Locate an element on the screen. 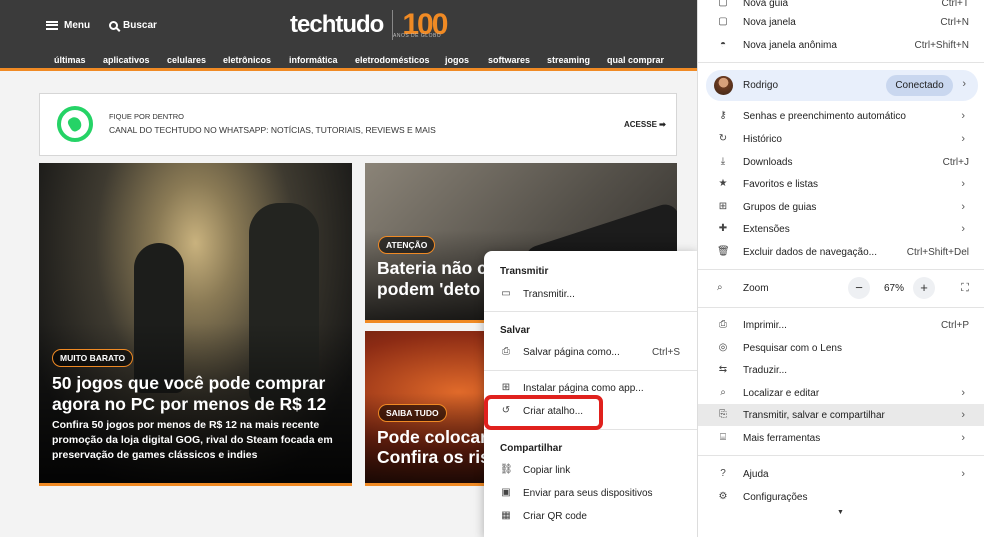 The width and height of the screenshot is (984, 537). cast-save-icon: ⎘ is located at coordinates (723, 414).